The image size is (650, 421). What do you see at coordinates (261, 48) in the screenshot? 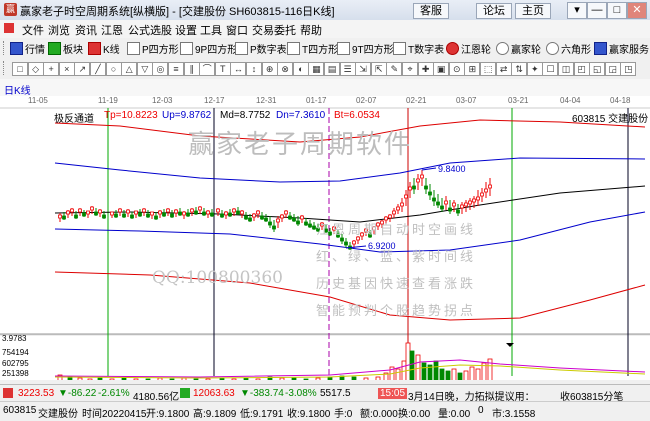
I see `p-number-table-button: P数字表` at bounding box center [261, 48].